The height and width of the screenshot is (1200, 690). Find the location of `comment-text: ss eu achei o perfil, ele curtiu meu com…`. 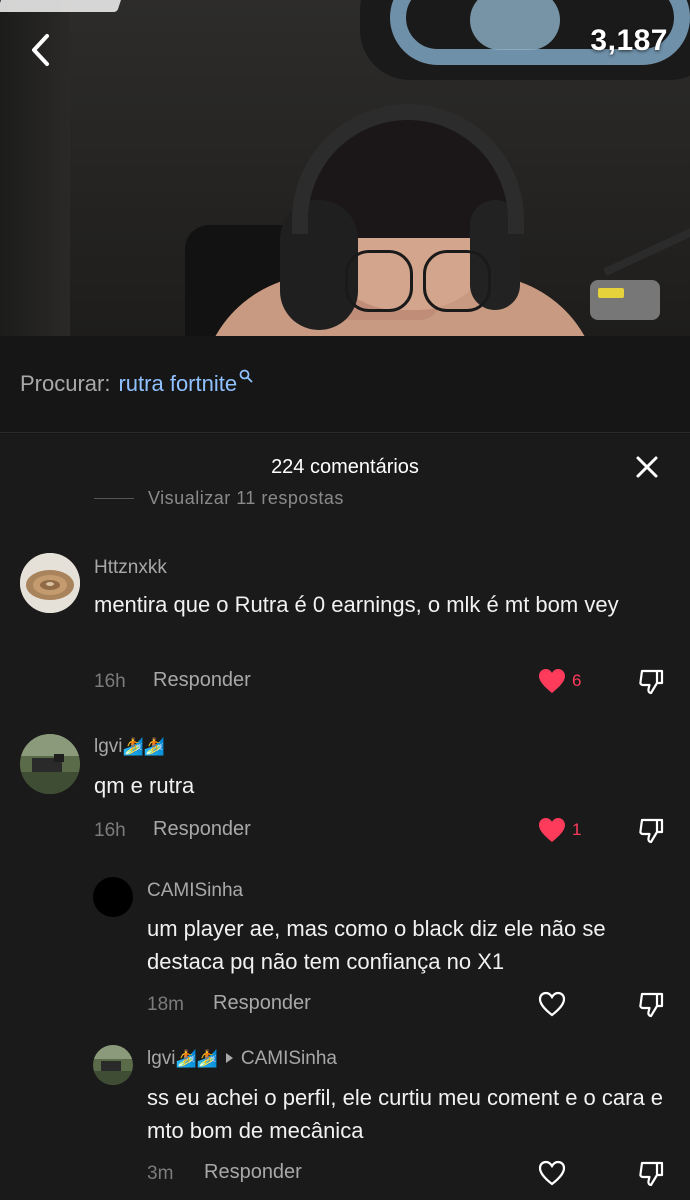

comment-text: ss eu achei o perfil, ele curtiu meu com… is located at coordinates (405, 1114).